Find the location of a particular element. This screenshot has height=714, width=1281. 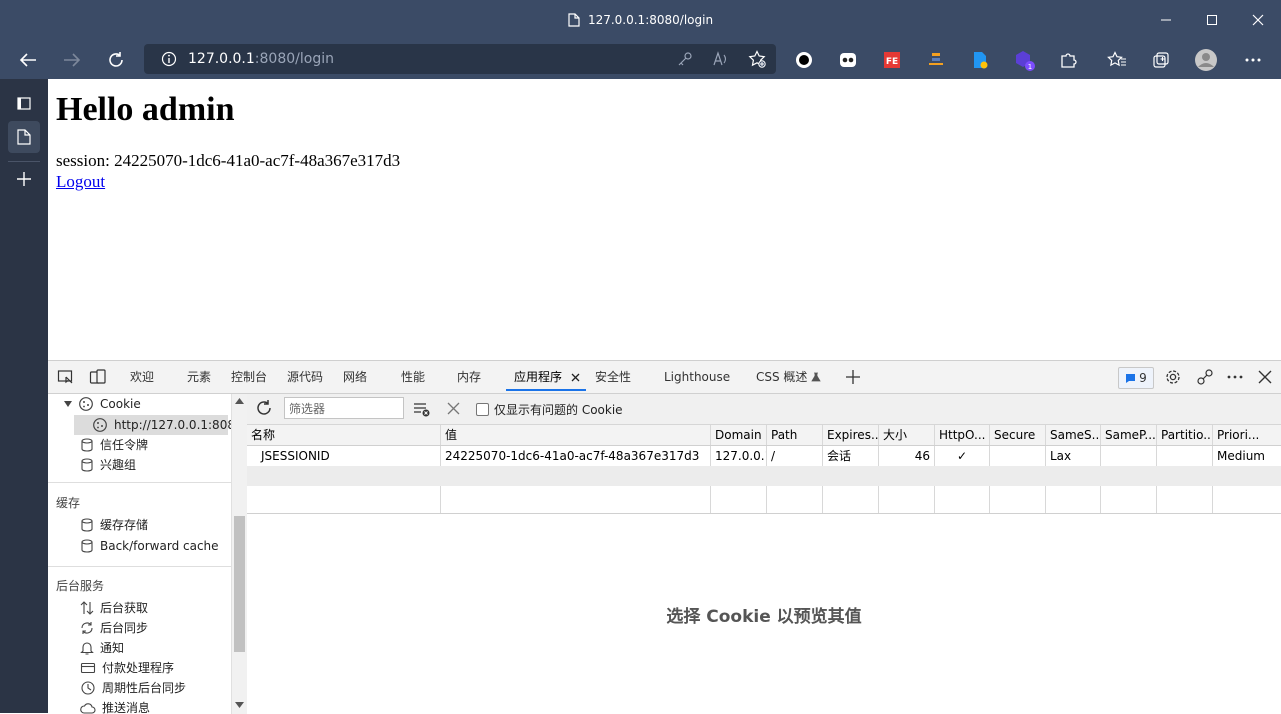

column-domain: Domain is located at coordinates (738, 435).